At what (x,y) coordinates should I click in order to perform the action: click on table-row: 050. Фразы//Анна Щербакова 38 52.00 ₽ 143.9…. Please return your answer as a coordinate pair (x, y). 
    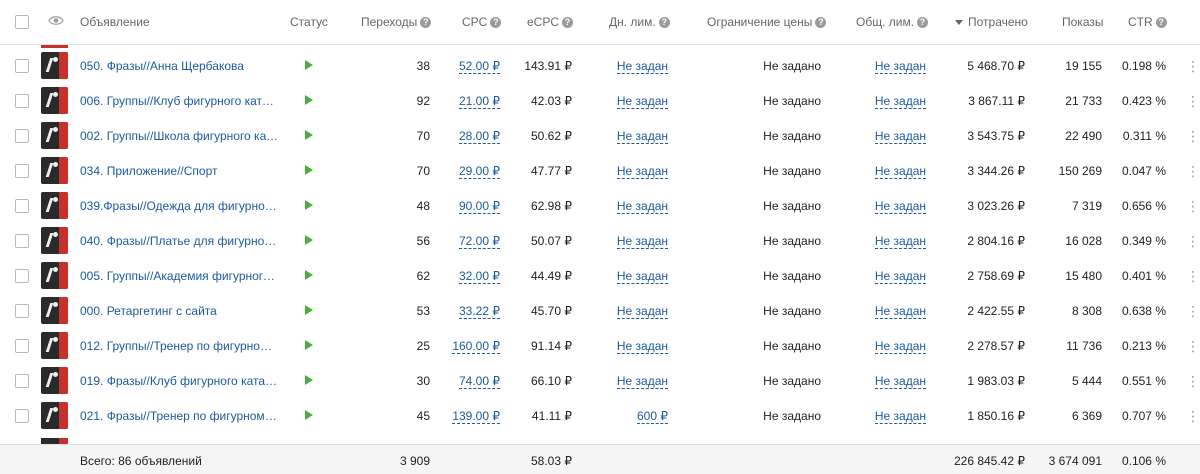
    Looking at the image, I should click on (600, 66).